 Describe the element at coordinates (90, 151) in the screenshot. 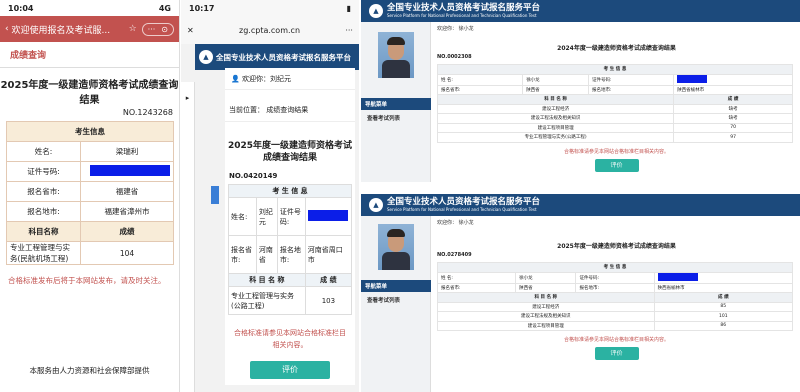

I see `table-row: 姓名: 梁瑞利` at that location.